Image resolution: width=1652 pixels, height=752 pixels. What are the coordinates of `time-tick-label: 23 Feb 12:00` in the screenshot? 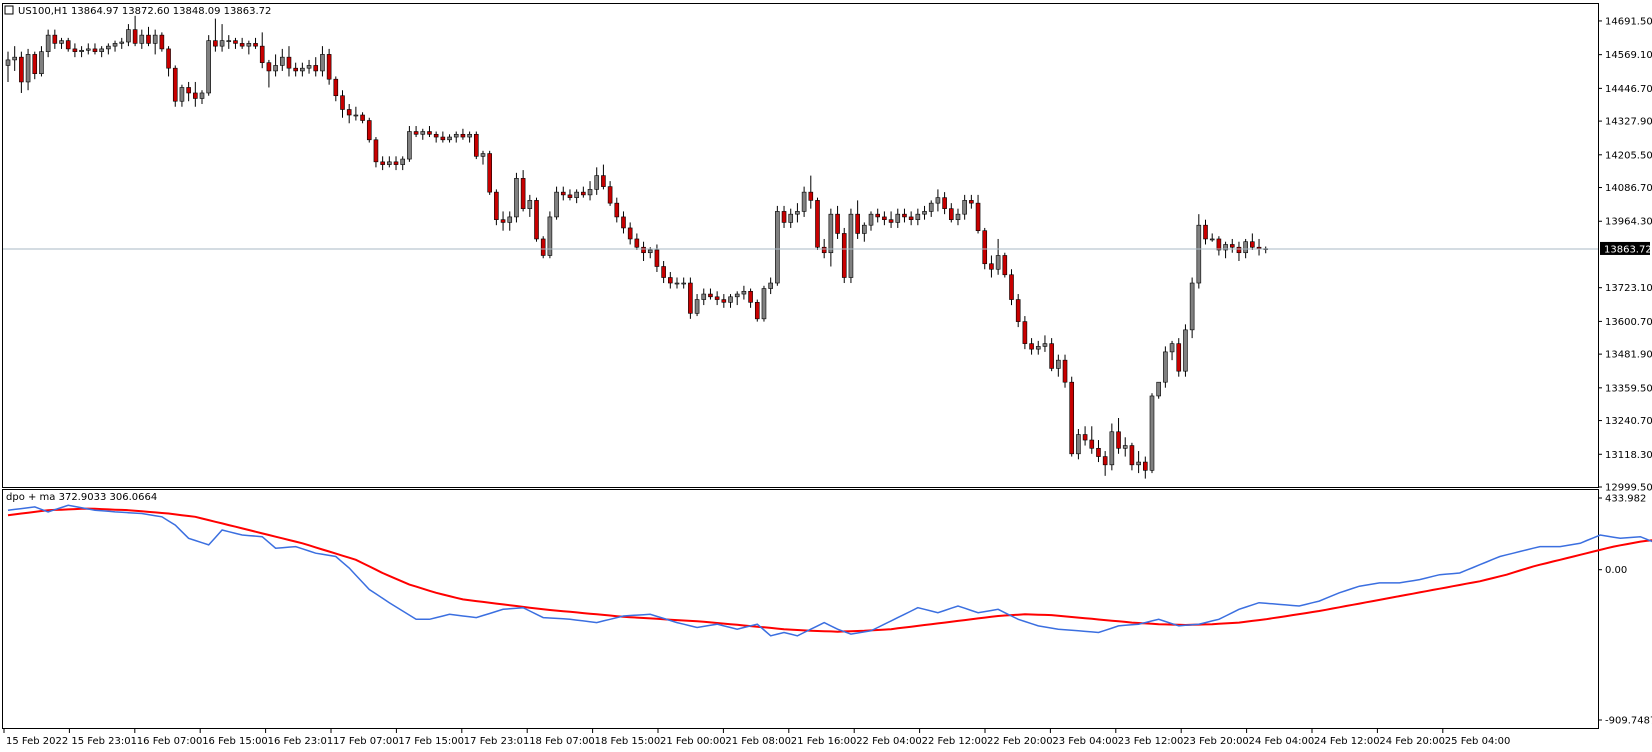 It's located at (1151, 741).